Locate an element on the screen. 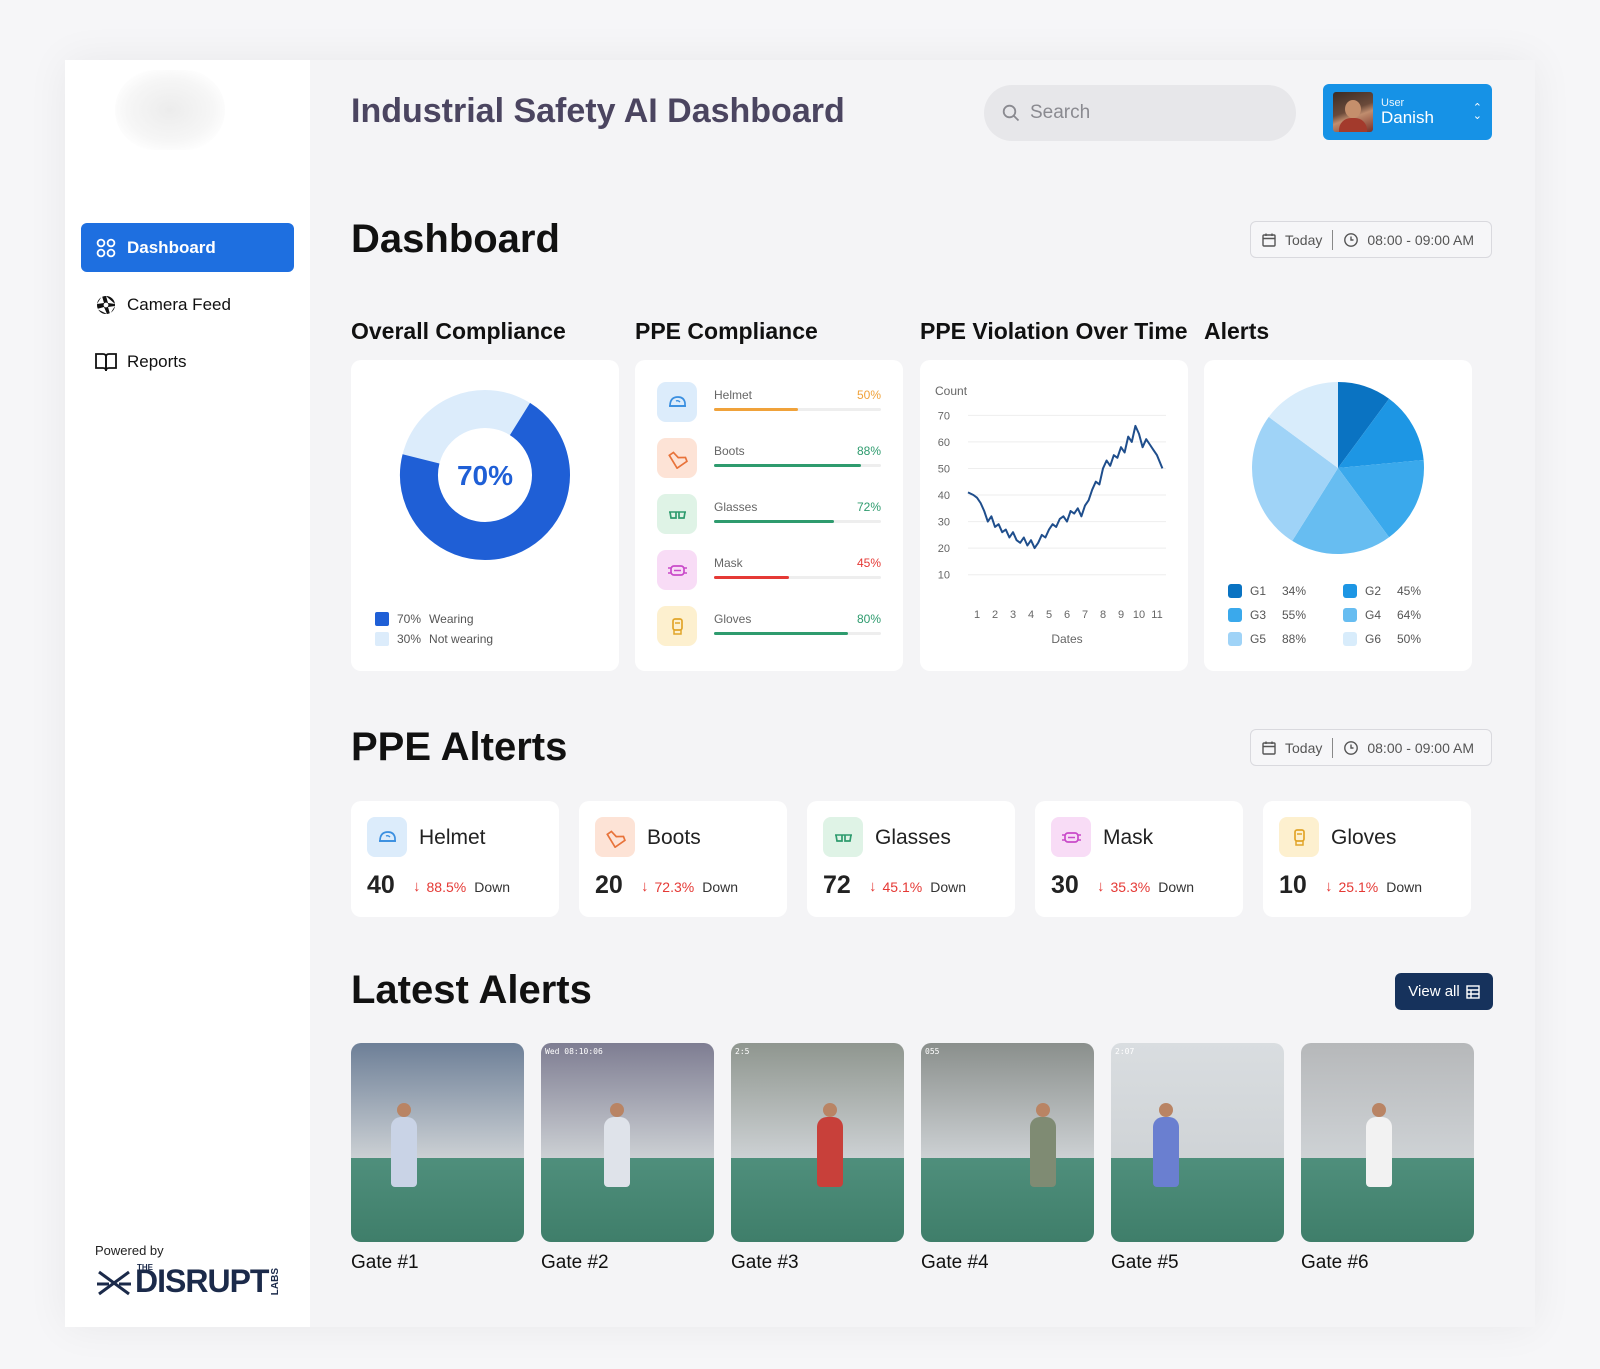 The width and height of the screenshot is (1600, 1369). brand-labs: LABS is located at coordinates (276, 1281).